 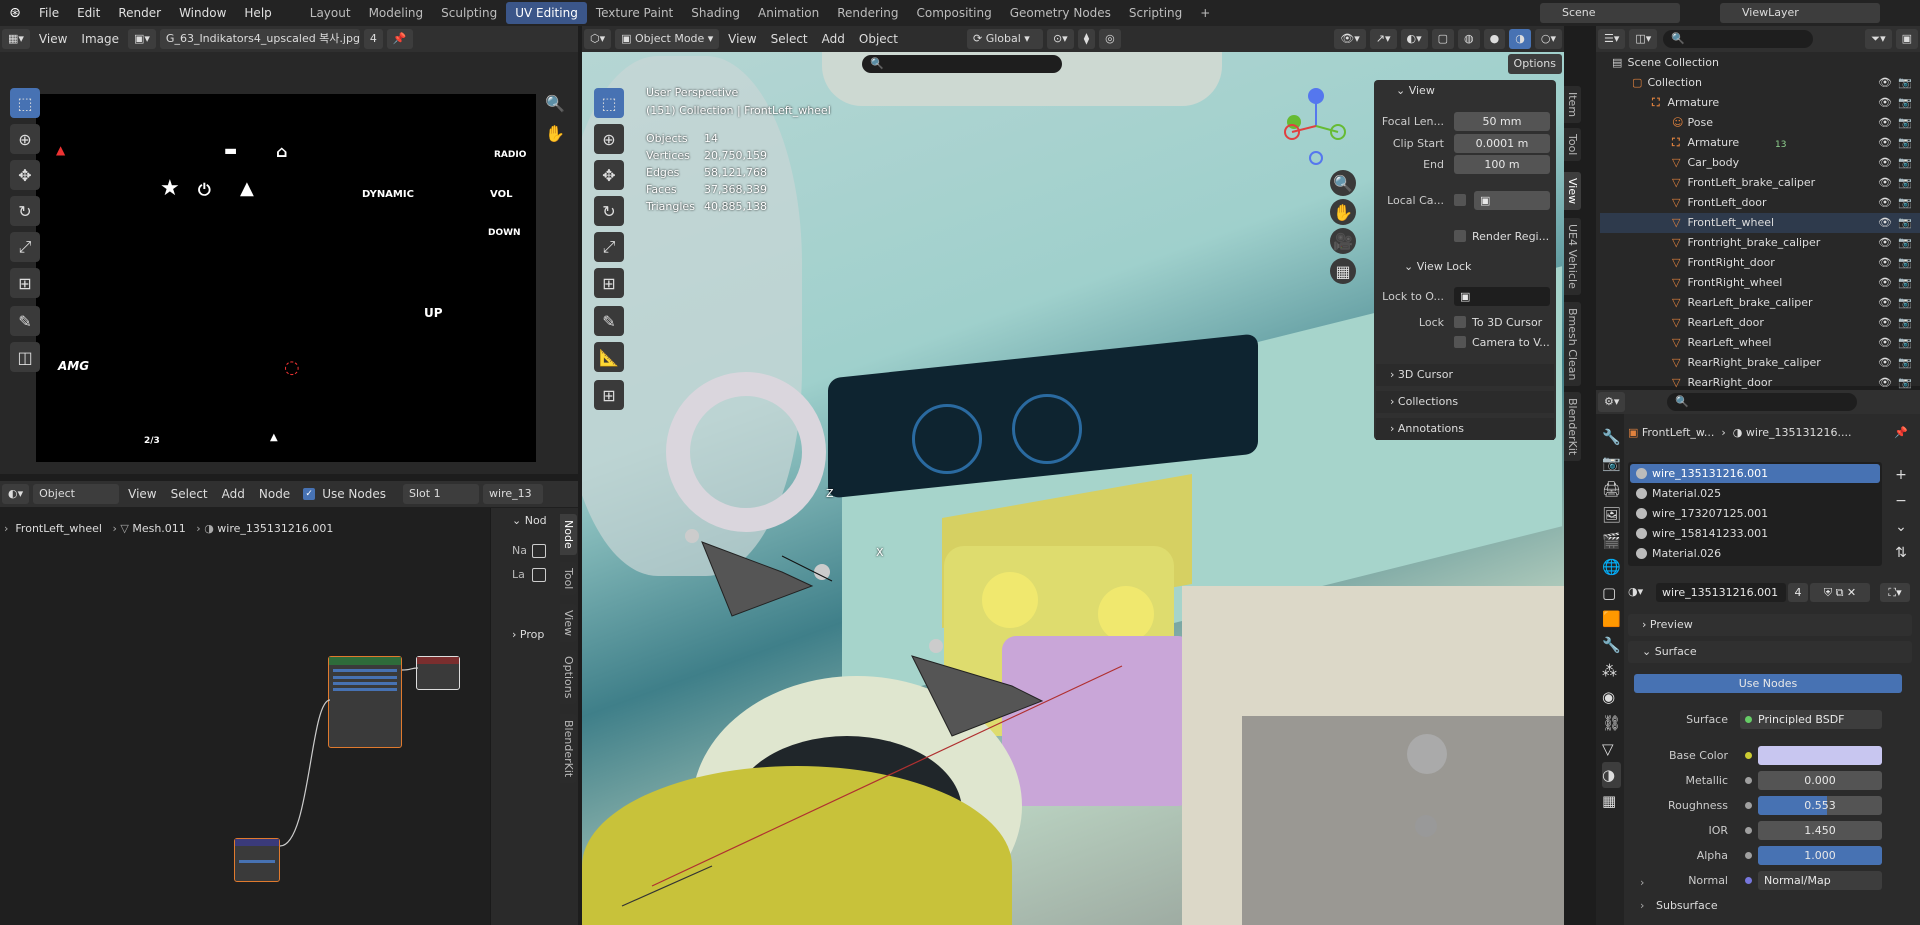 What do you see at coordinates (1611, 489) in the screenshot?
I see `output-tab-icon: 🖨` at bounding box center [1611, 489].